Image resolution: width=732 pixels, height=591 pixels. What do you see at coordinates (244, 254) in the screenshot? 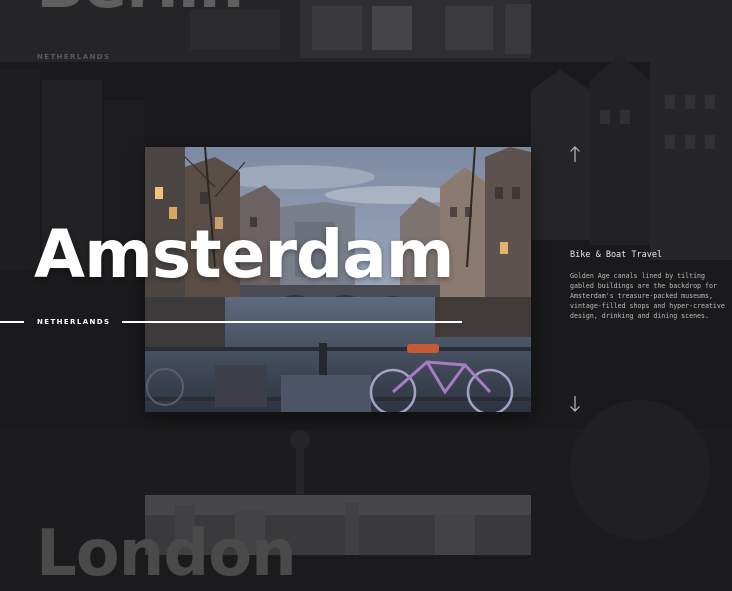
I see `city-title: Amsterdam` at bounding box center [244, 254].